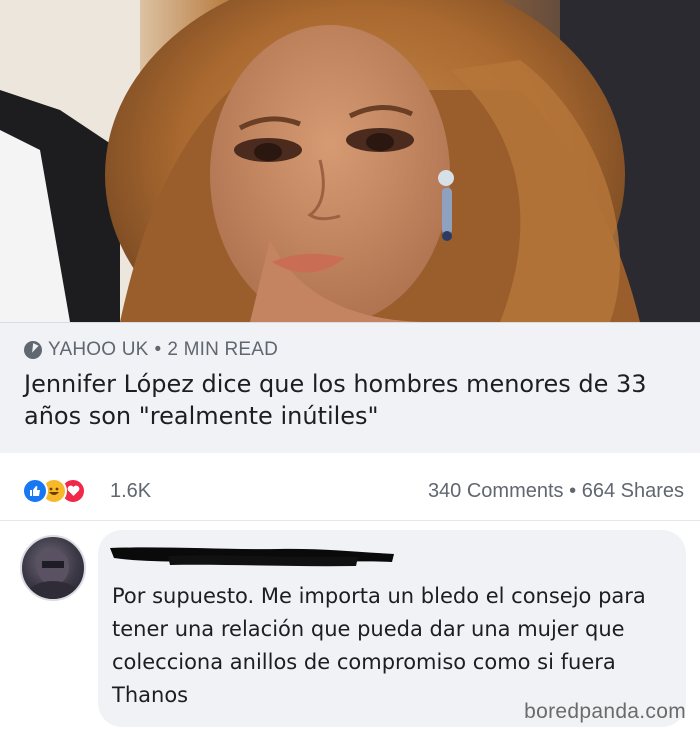  What do you see at coordinates (151, 350) in the screenshot?
I see `source-row: YAHOO UK • 2 MIN READ` at bounding box center [151, 350].